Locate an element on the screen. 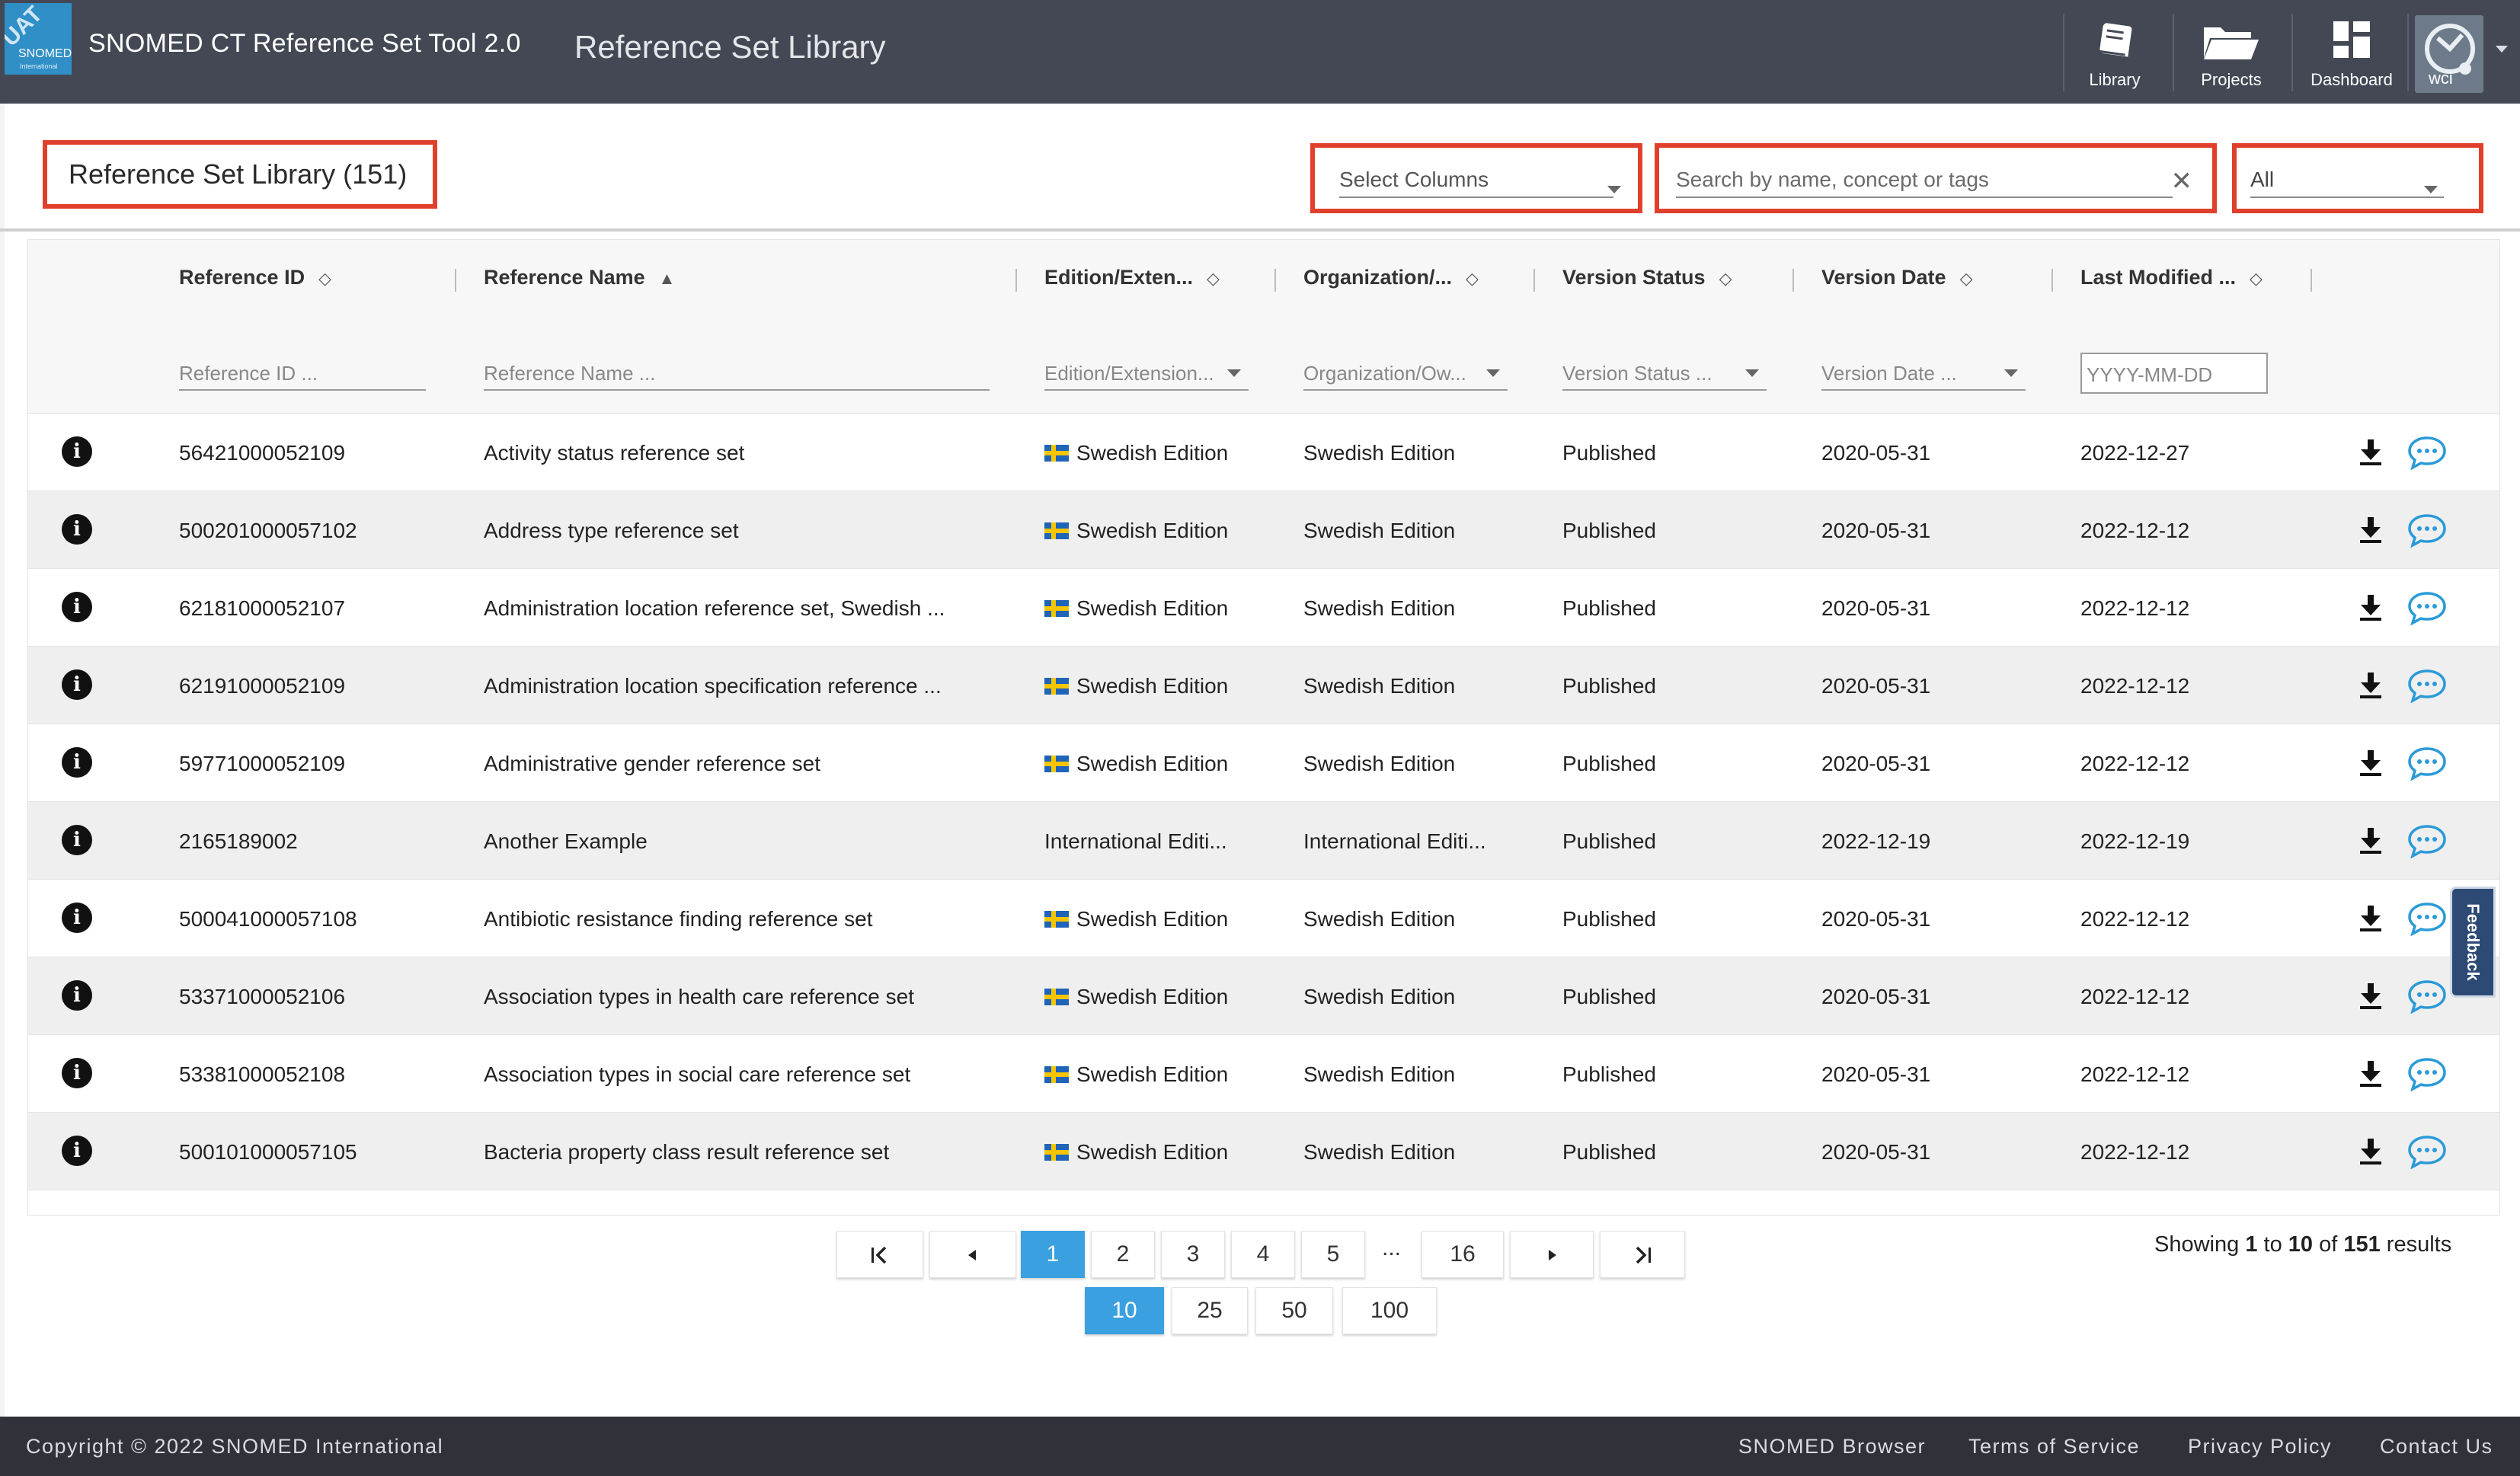 The width and height of the screenshot is (2520, 1476). scope-dropdown: All is located at coordinates (2357, 178).